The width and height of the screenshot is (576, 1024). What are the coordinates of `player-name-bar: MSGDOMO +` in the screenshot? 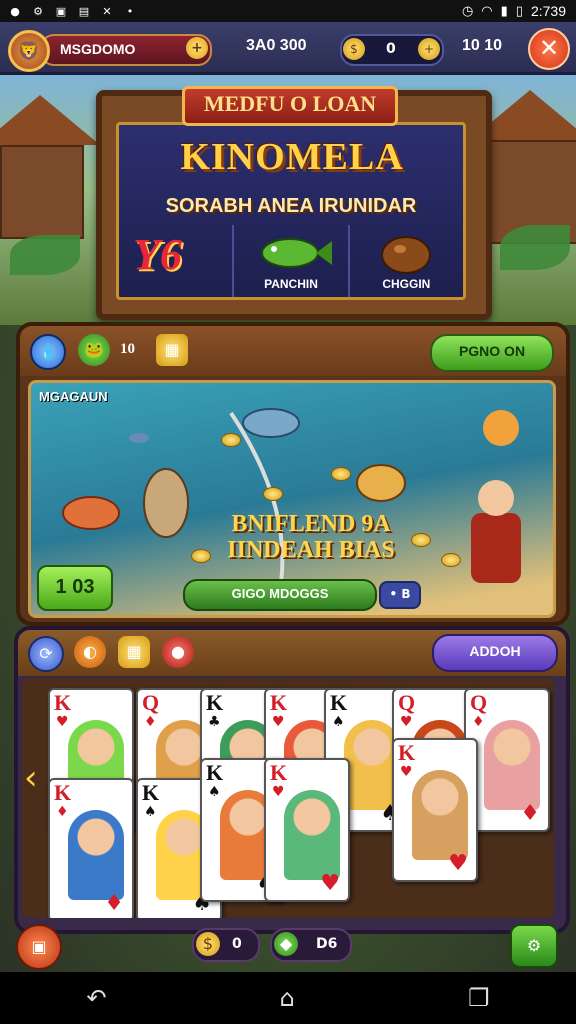 It's located at (126, 50).